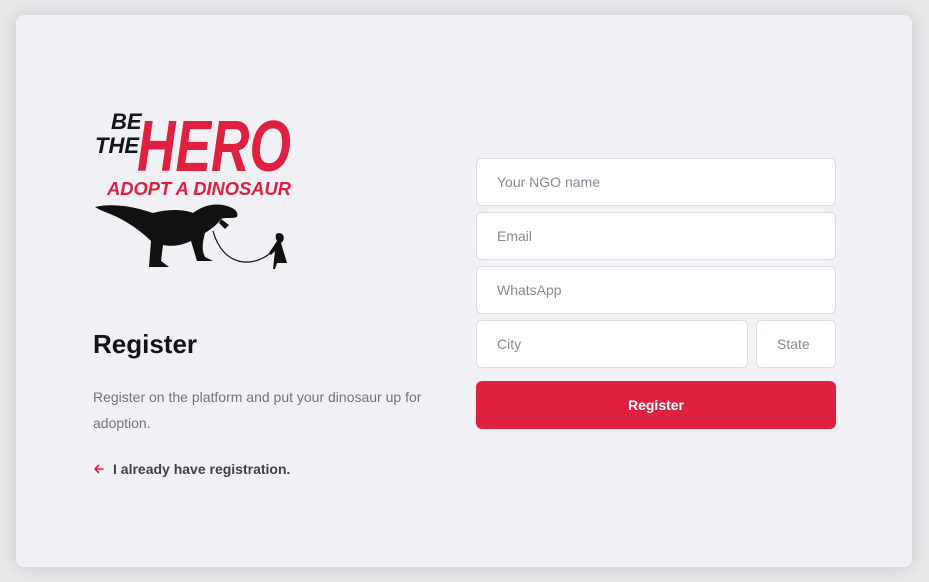 The height and width of the screenshot is (582, 929). What do you see at coordinates (198, 189) in the screenshot?
I see `svg-text: ADOPT A DINOSAUR` at bounding box center [198, 189].